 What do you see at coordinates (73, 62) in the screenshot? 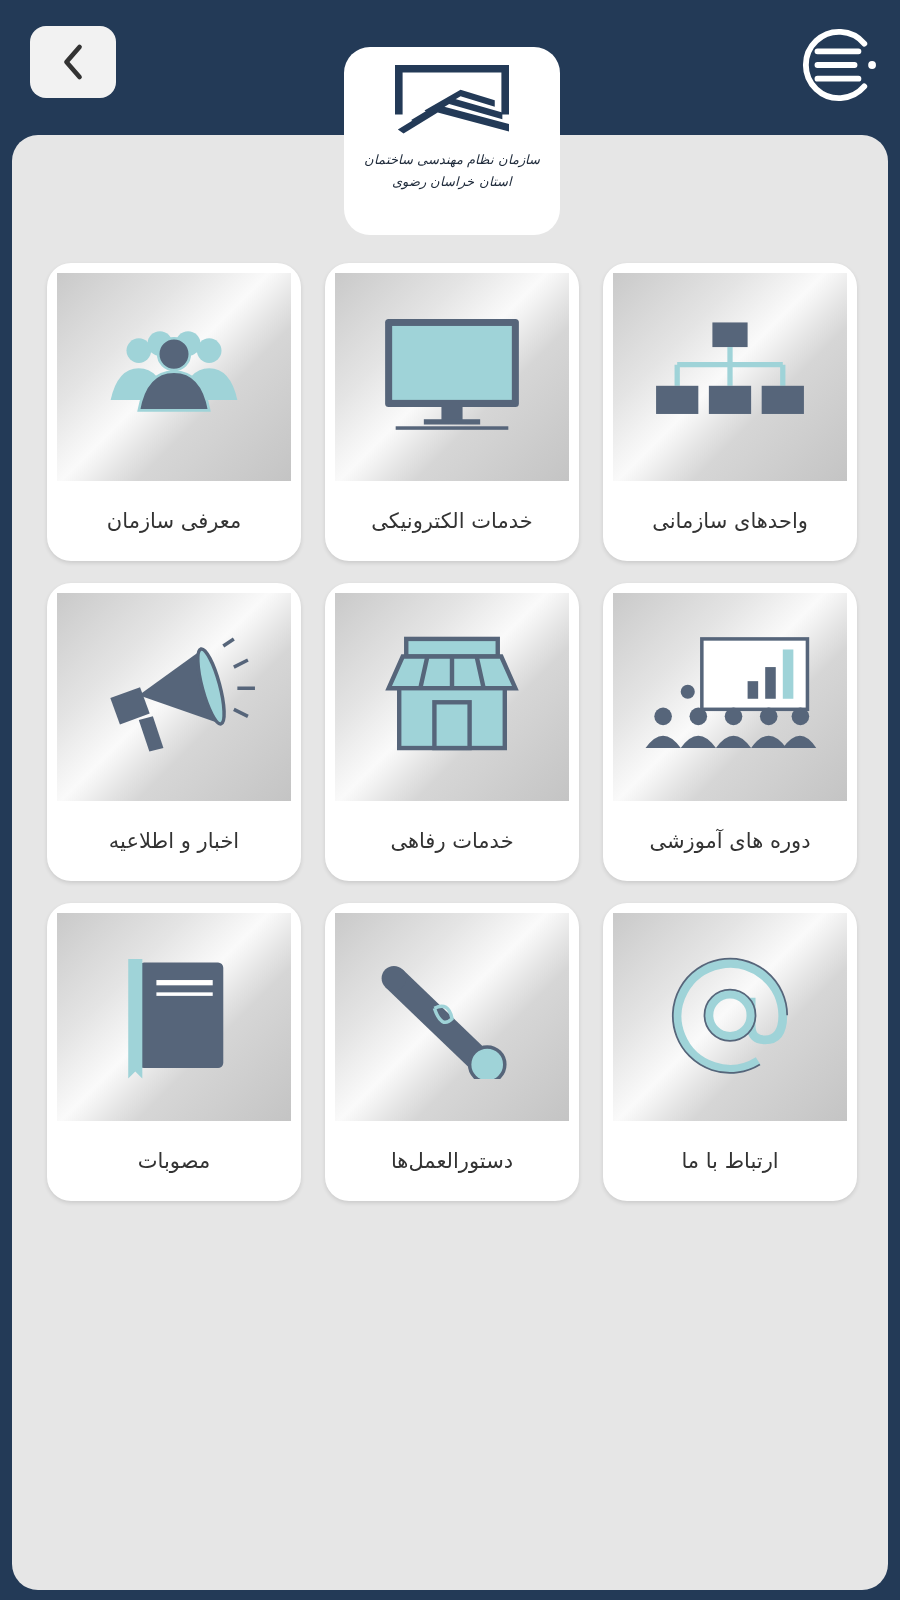
I see `back-button` at bounding box center [73, 62].